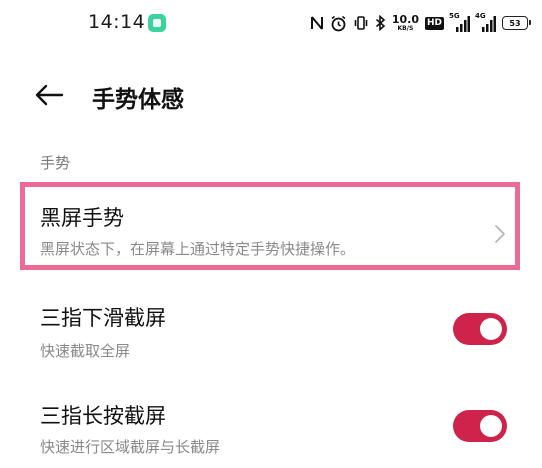  Describe the element at coordinates (361, 23) in the screenshot. I see `vibrate-icon` at that location.